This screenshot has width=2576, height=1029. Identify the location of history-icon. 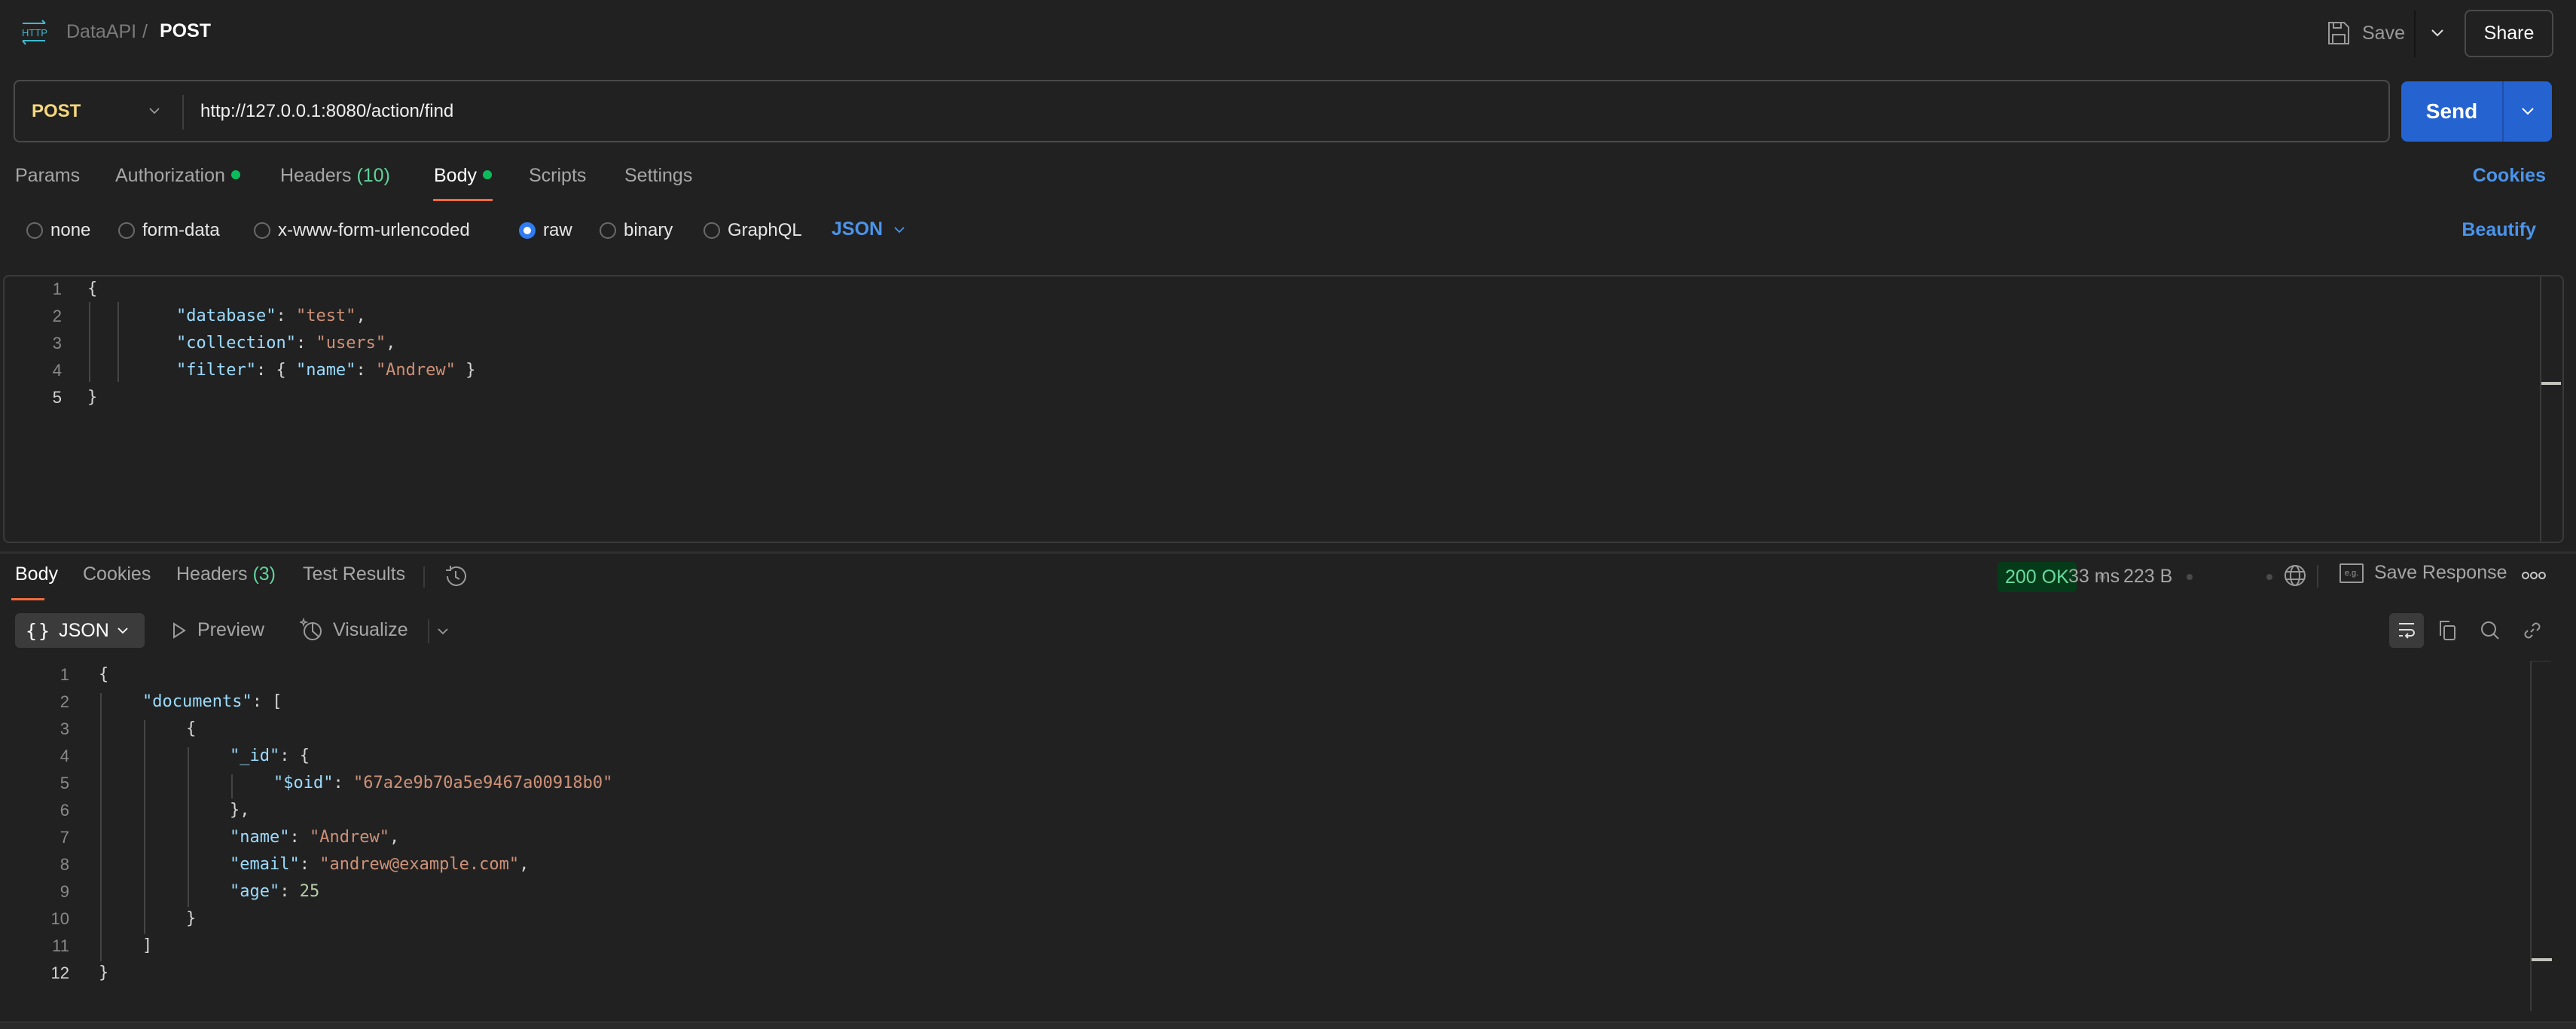
(456, 576).